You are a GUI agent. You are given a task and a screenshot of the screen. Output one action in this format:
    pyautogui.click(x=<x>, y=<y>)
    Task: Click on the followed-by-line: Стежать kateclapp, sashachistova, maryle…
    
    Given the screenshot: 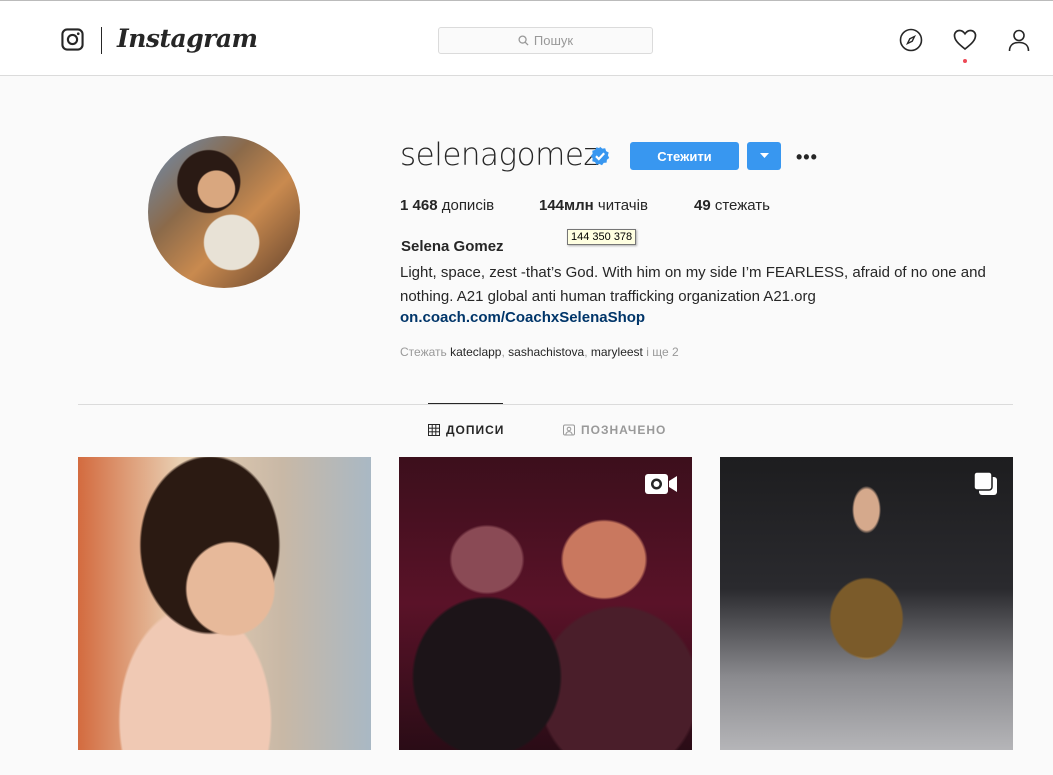 What is the action you would take?
    pyautogui.click(x=539, y=352)
    